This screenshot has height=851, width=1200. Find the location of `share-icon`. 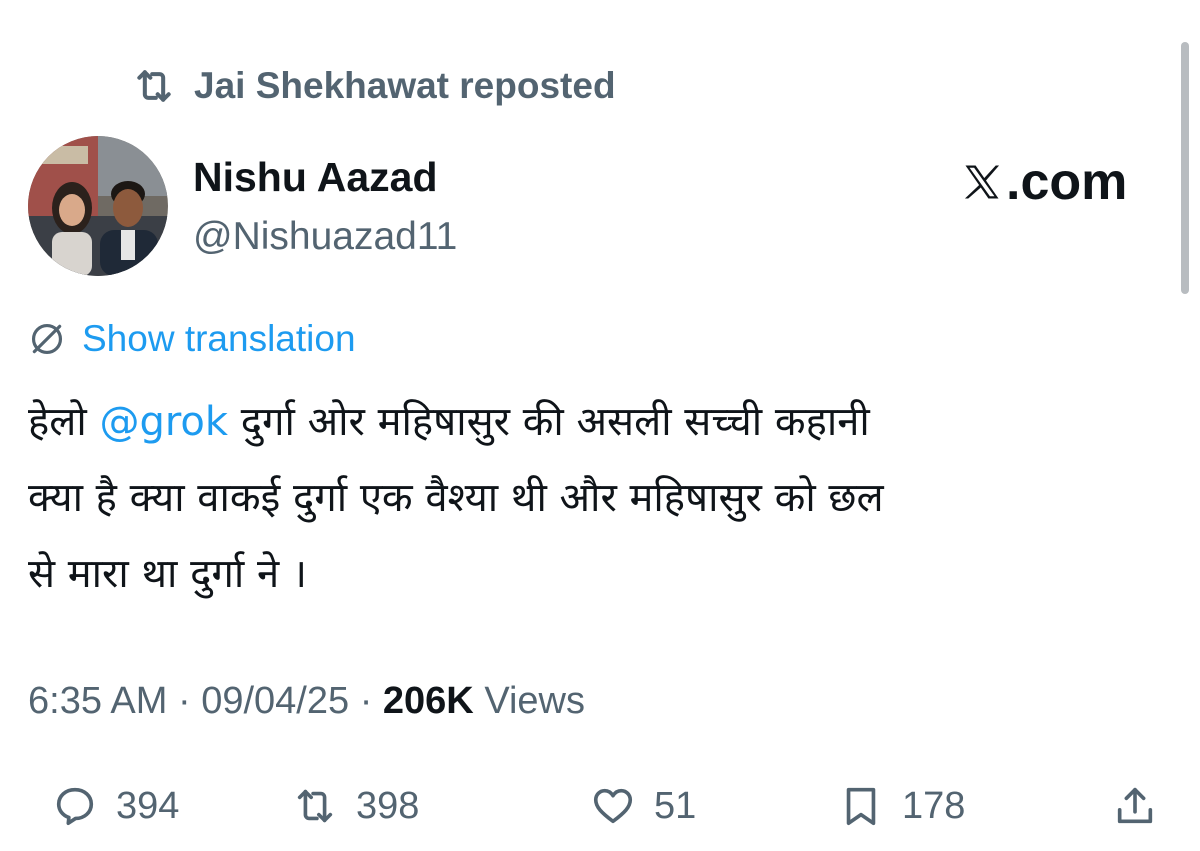

share-icon is located at coordinates (1135, 805).